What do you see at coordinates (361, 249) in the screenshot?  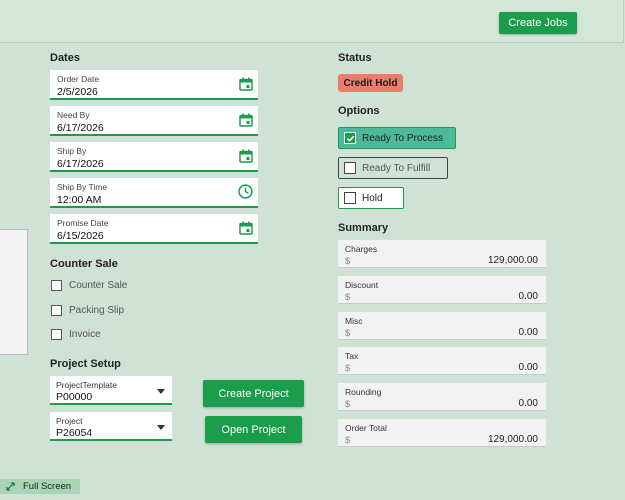 I see `charges-label: Charges` at bounding box center [361, 249].